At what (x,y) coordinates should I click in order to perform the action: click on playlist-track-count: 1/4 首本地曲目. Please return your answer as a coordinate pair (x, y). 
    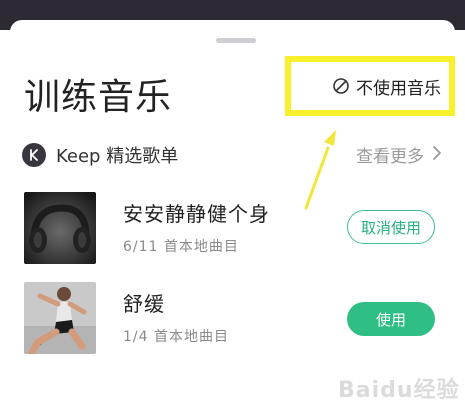
    Looking at the image, I should click on (176, 337).